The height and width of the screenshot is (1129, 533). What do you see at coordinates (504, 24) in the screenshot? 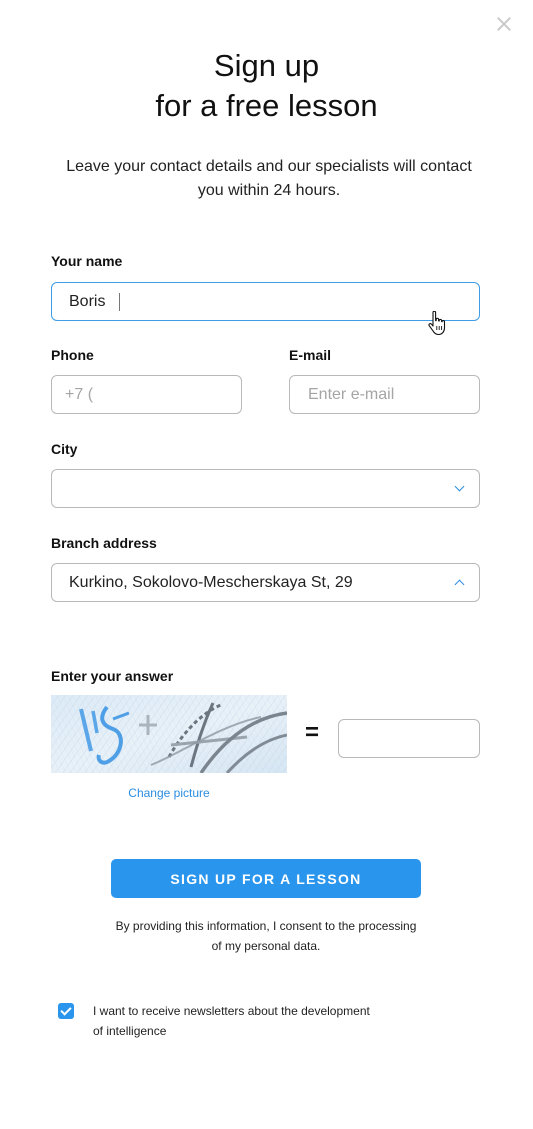
I see `close-icon` at bounding box center [504, 24].